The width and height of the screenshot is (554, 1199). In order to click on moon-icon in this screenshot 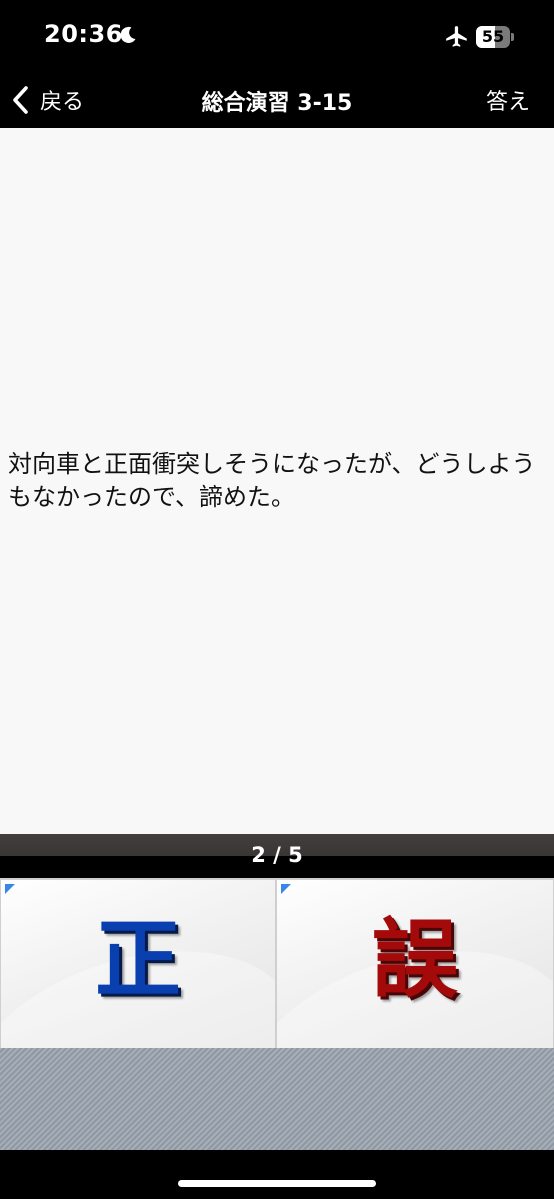, I will do `click(128, 34)`.